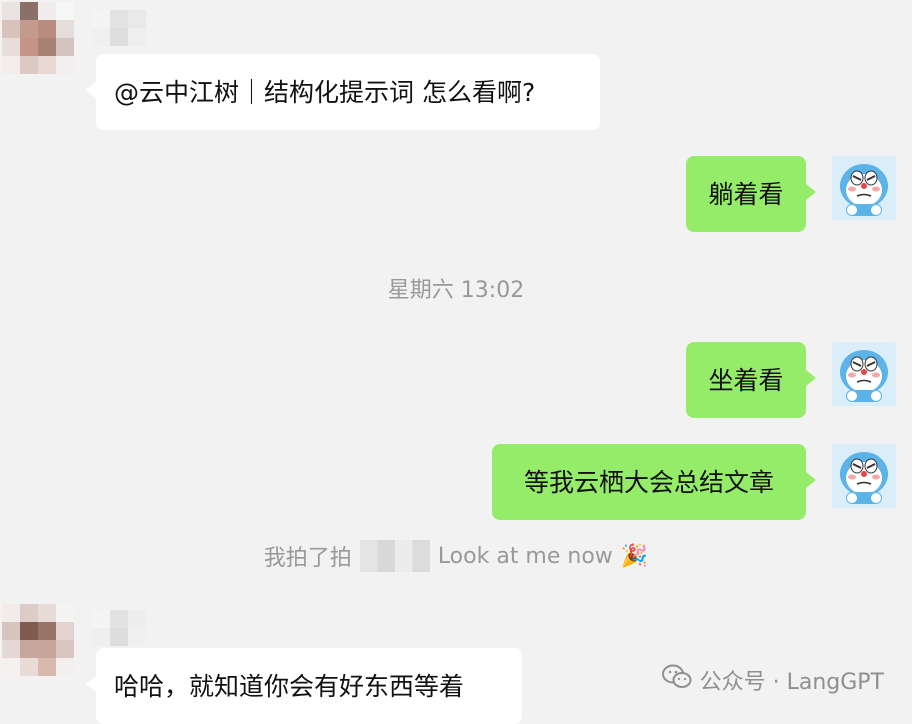  What do you see at coordinates (746, 194) in the screenshot?
I see `message-text: 躺着看` at bounding box center [746, 194].